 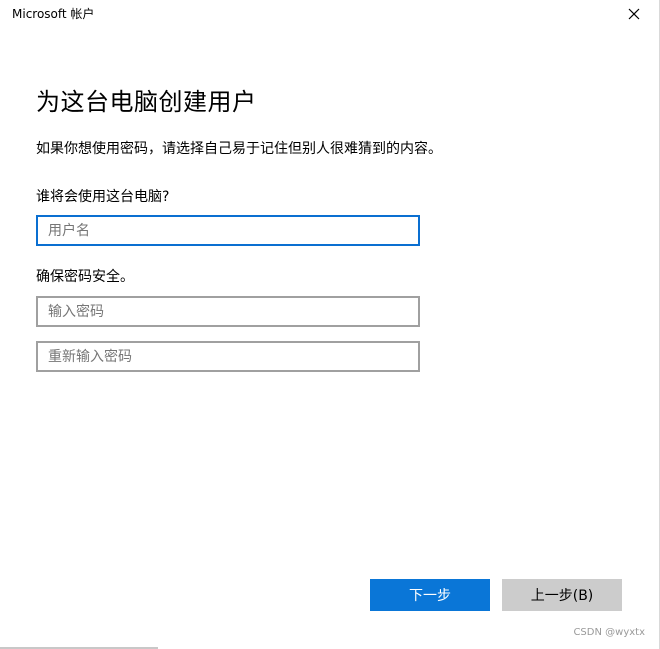 I want to click on password-section-label: 确保密码安全。, so click(x=85, y=277).